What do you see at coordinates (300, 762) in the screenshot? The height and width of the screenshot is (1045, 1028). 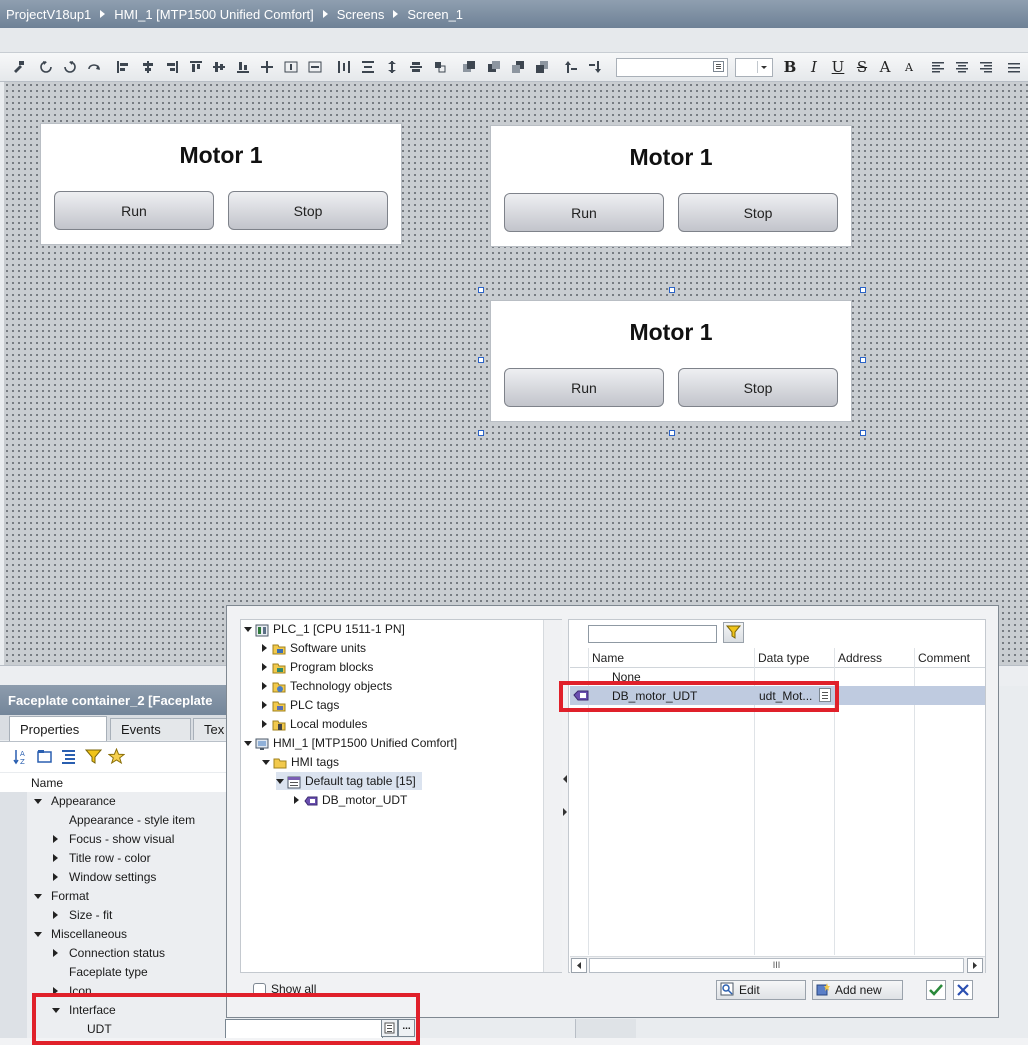 I see `tree-item-hmi-tags: HMI tags` at bounding box center [300, 762].